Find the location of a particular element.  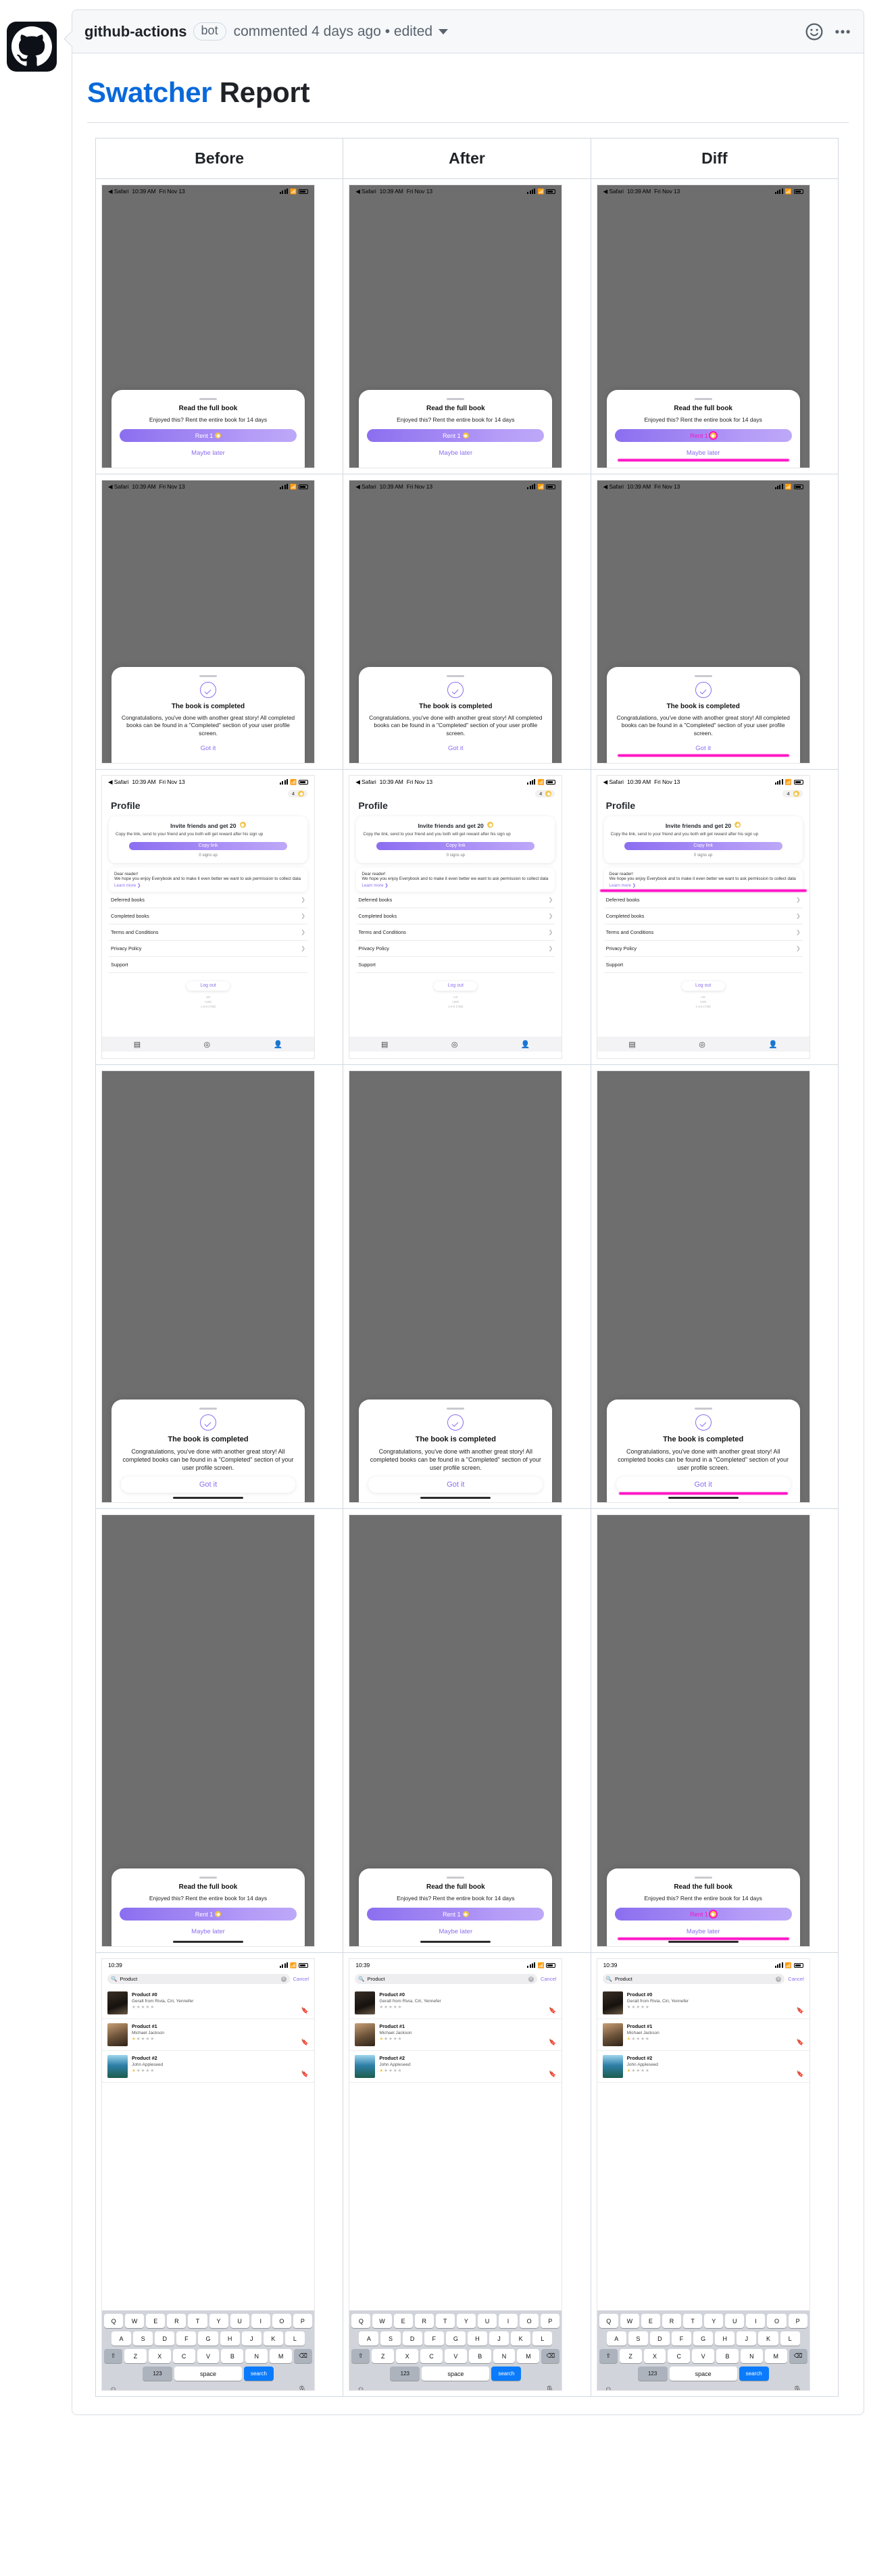

coin-balance: 4 is located at coordinates (545, 793).